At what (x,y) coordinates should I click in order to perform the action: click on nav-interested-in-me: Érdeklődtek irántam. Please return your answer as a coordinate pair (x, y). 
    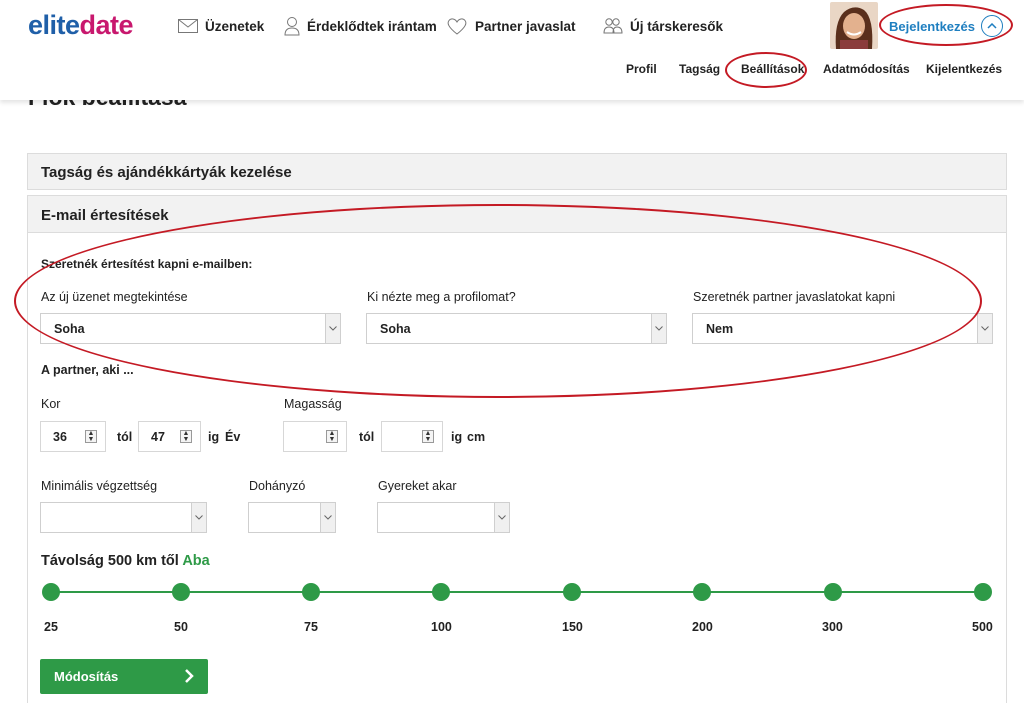
    Looking at the image, I should click on (360, 26).